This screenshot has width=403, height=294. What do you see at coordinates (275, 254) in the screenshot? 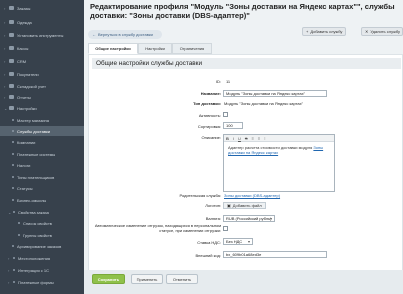
I see `external-code-input: bx_609b01a68ed3e` at bounding box center [275, 254].